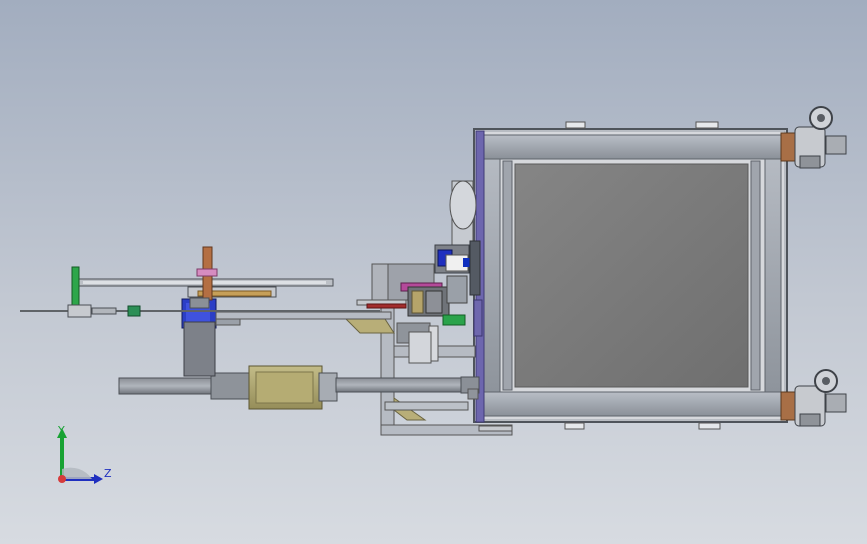 Image resolution: width=867 pixels, height=544 pixels. Describe the element at coordinates (234, 327) in the screenshot. I see `upper-arm-assembly` at that location.